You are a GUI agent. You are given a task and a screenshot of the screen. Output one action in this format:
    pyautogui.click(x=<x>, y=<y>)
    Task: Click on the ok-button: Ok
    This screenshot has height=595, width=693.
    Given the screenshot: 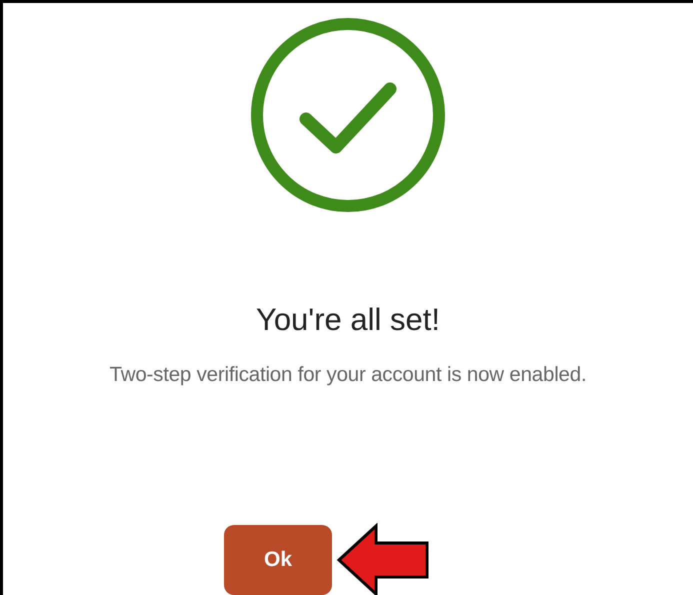 What is the action you would take?
    pyautogui.click(x=278, y=559)
    